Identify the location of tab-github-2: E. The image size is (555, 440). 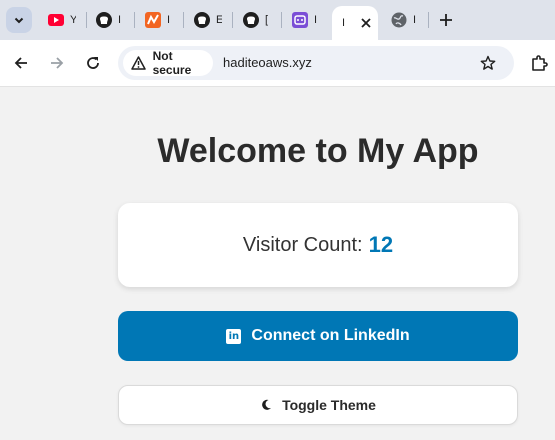
(204, 20).